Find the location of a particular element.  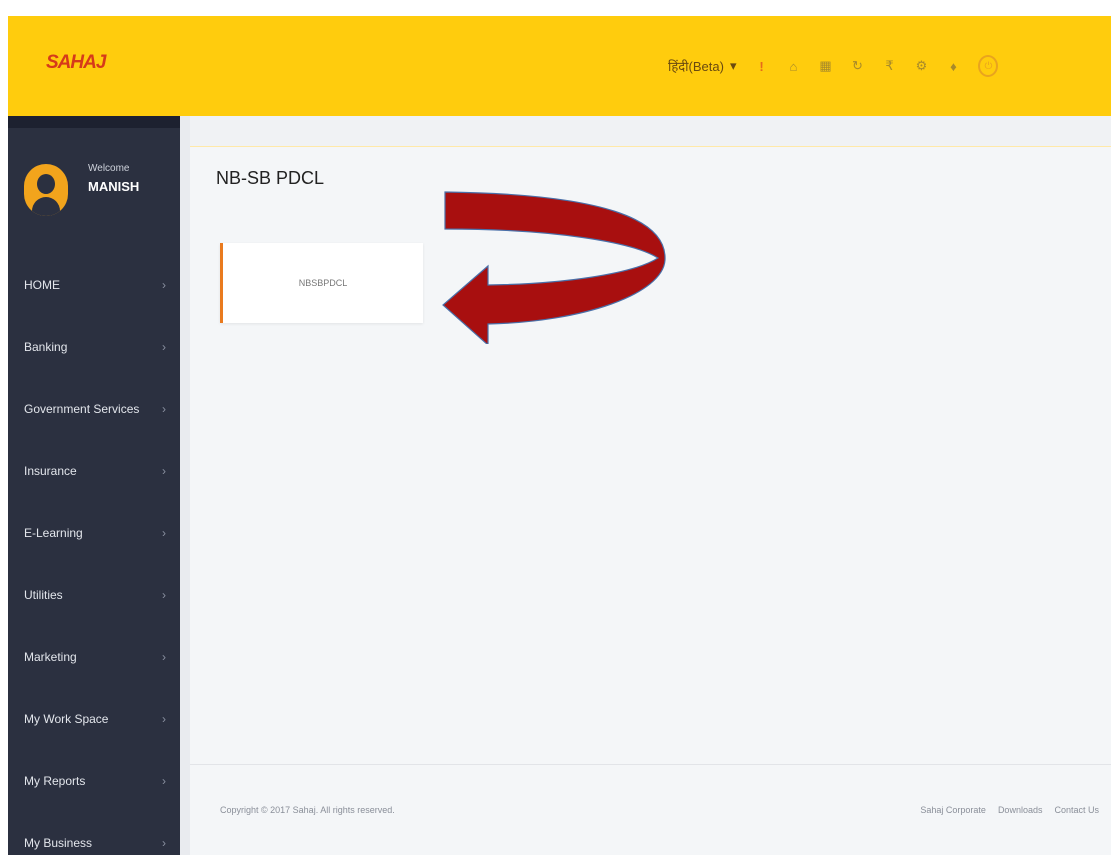

language-selector: हिंदी(Beta) ▾ is located at coordinates (702, 66).